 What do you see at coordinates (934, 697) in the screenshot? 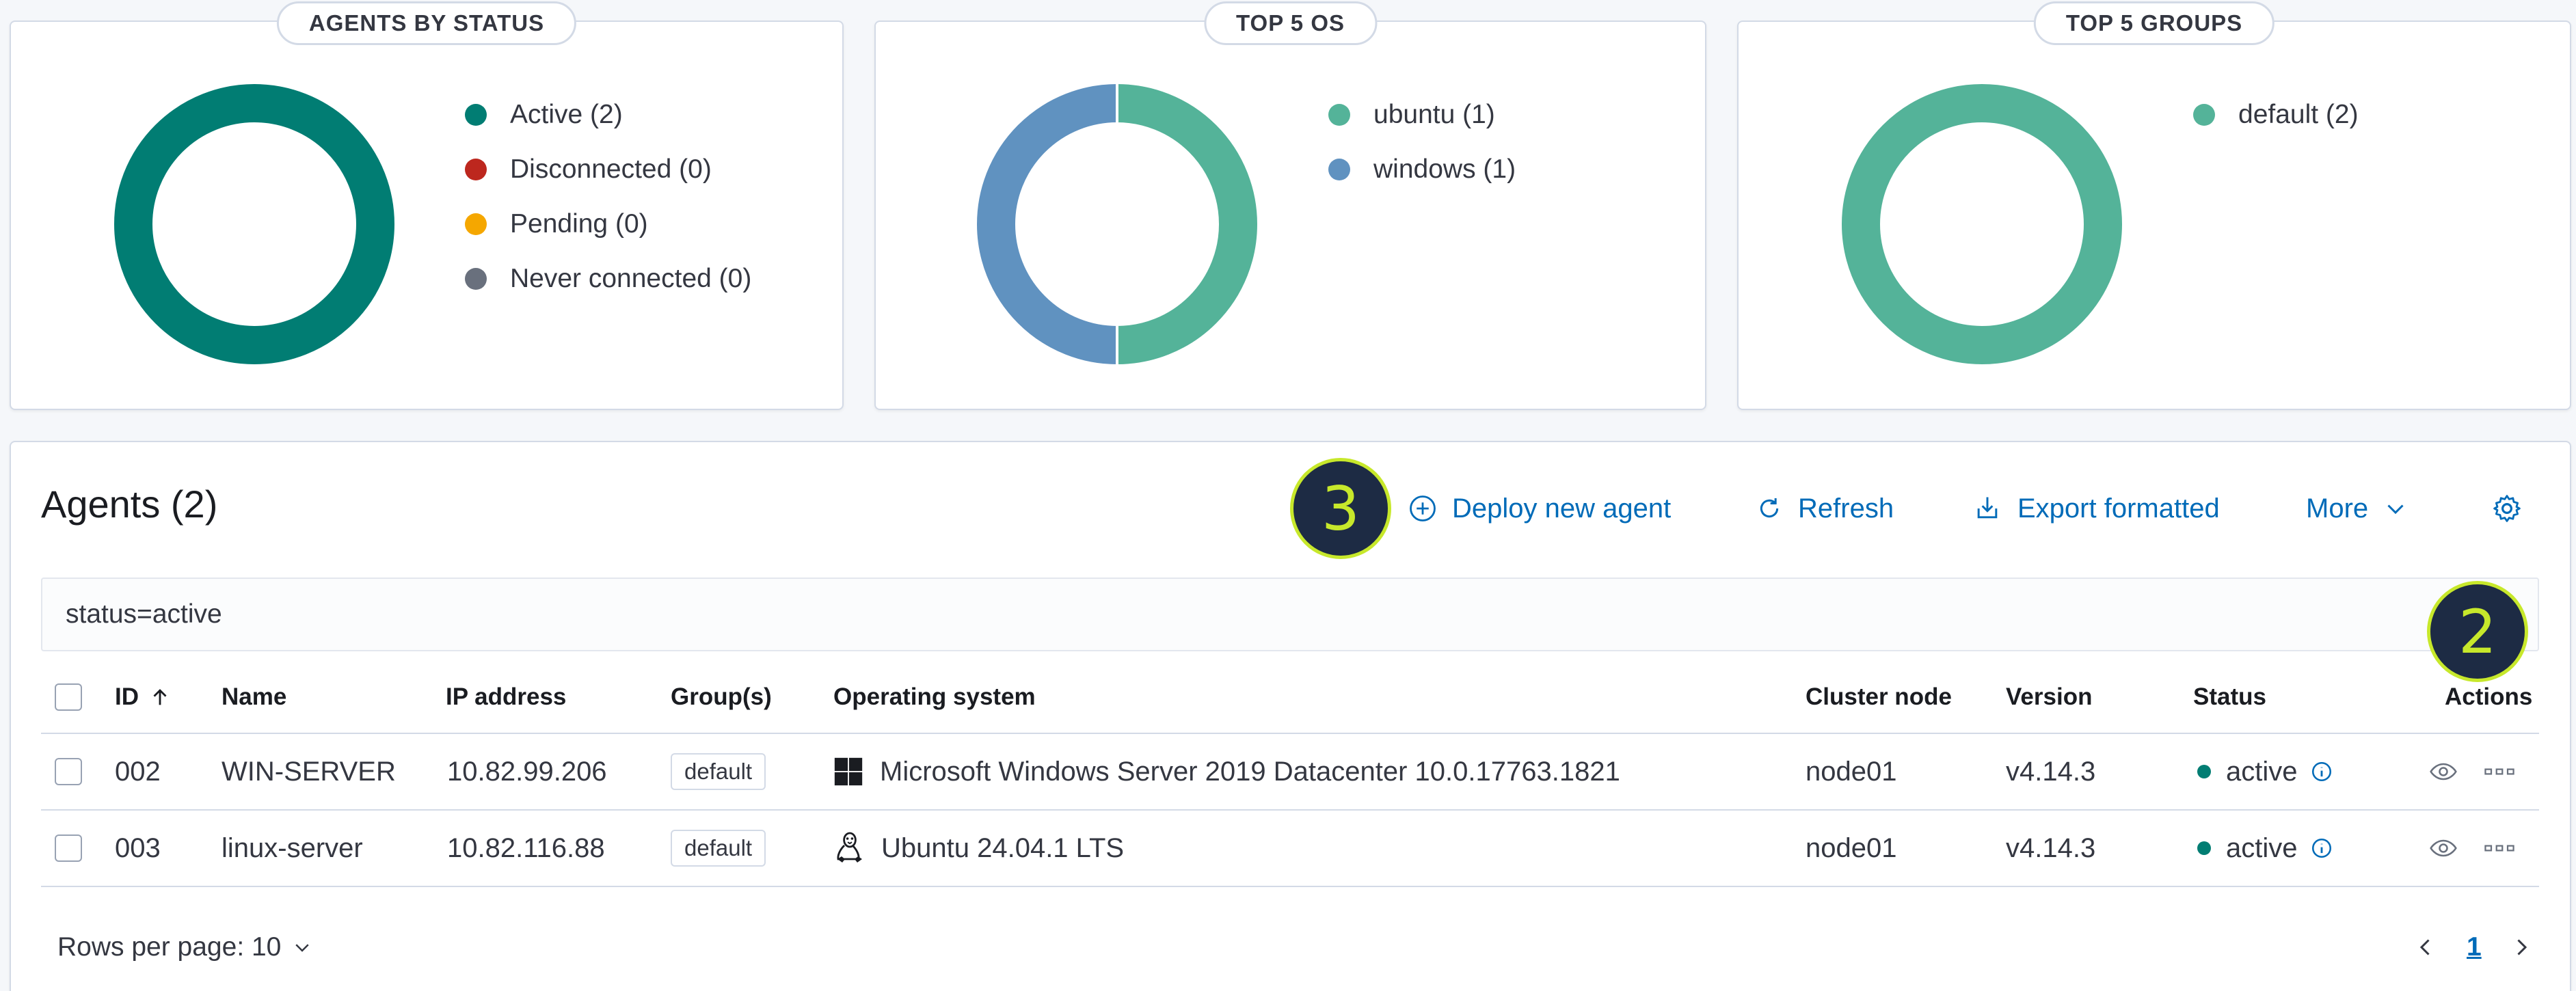
I see `column-header-os: Operating system` at bounding box center [934, 697].